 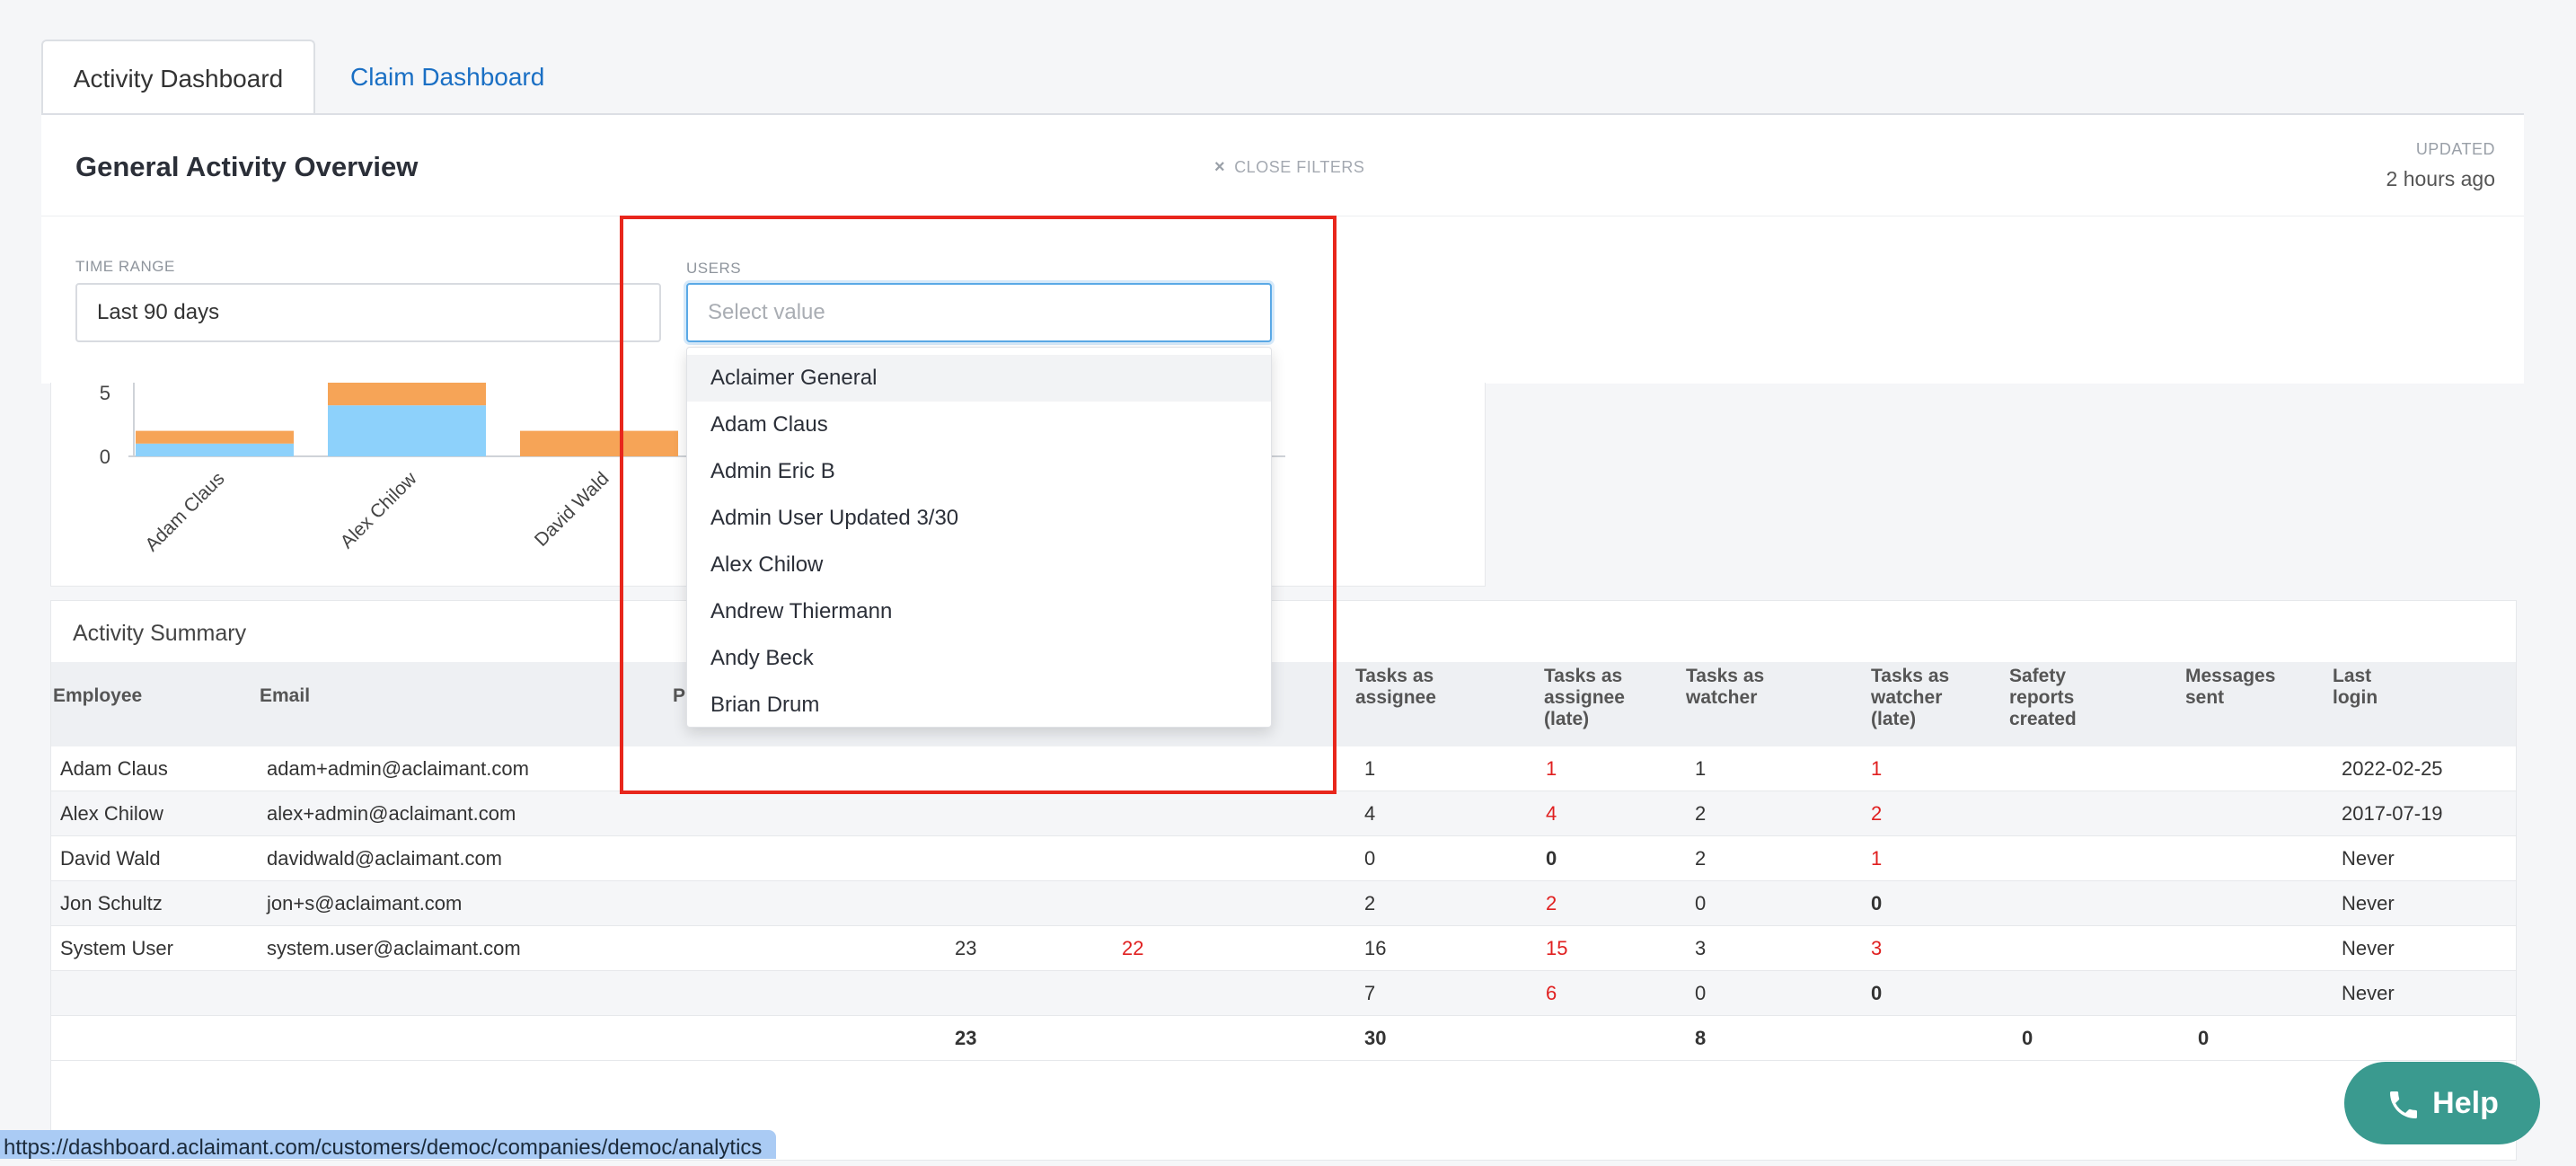 What do you see at coordinates (447, 76) in the screenshot?
I see `tab-claim-dashboard: Claim Dashboard` at bounding box center [447, 76].